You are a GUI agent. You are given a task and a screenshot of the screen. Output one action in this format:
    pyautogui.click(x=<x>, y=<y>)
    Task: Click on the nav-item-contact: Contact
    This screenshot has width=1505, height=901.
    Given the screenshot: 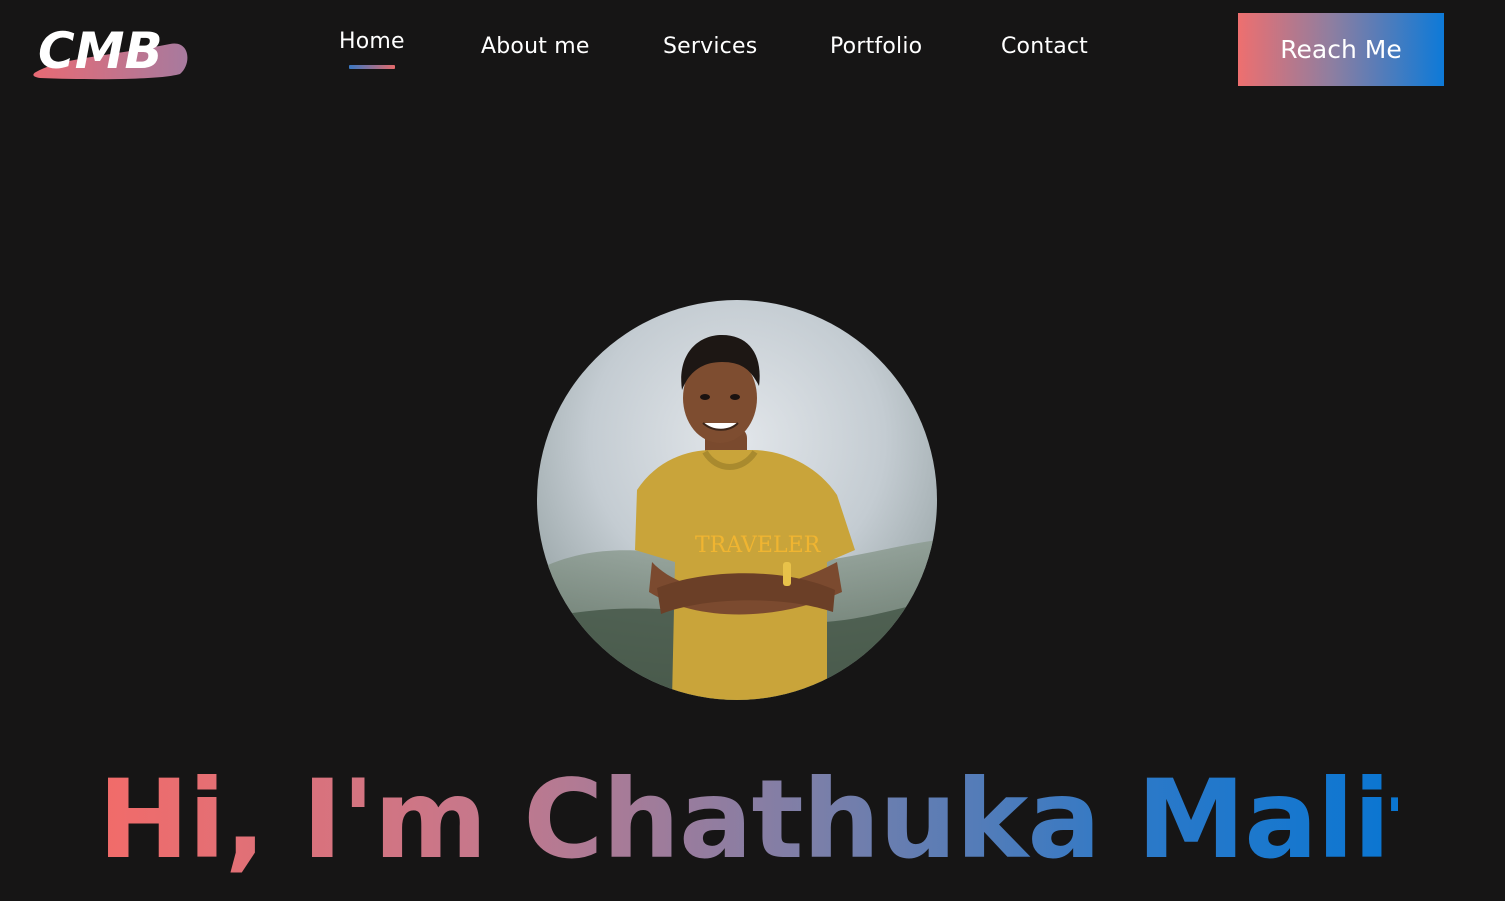 What is the action you would take?
    pyautogui.click(x=1044, y=46)
    